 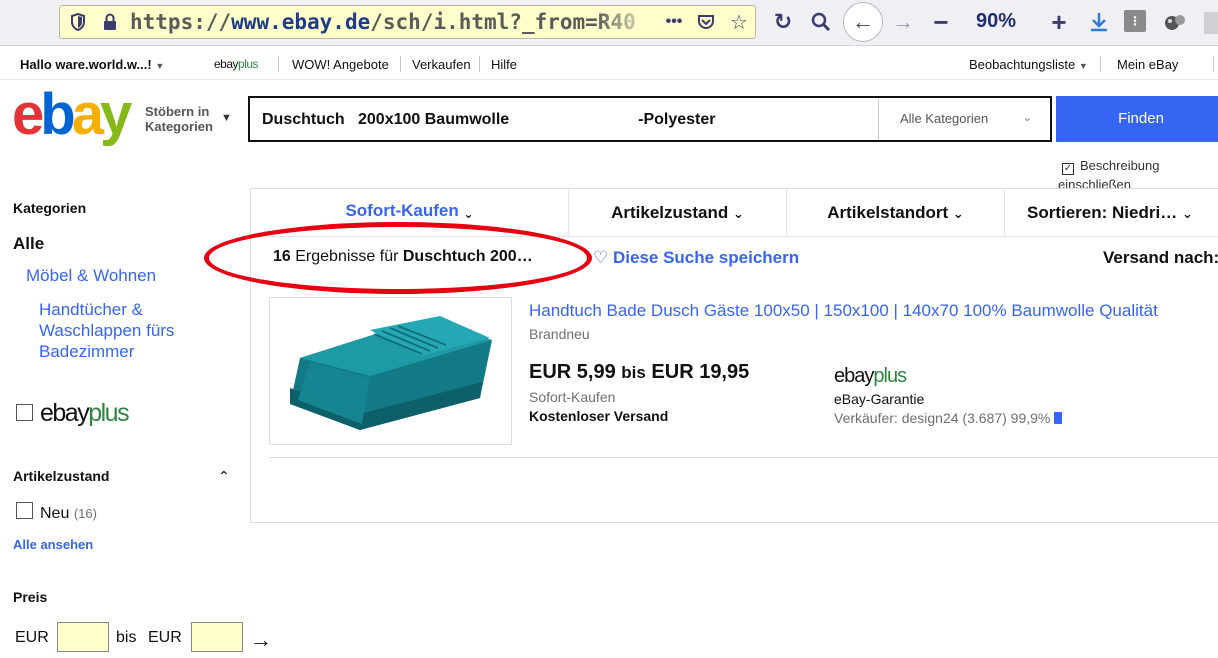 I want to click on categories-heading: Kategorien, so click(x=50, y=208).